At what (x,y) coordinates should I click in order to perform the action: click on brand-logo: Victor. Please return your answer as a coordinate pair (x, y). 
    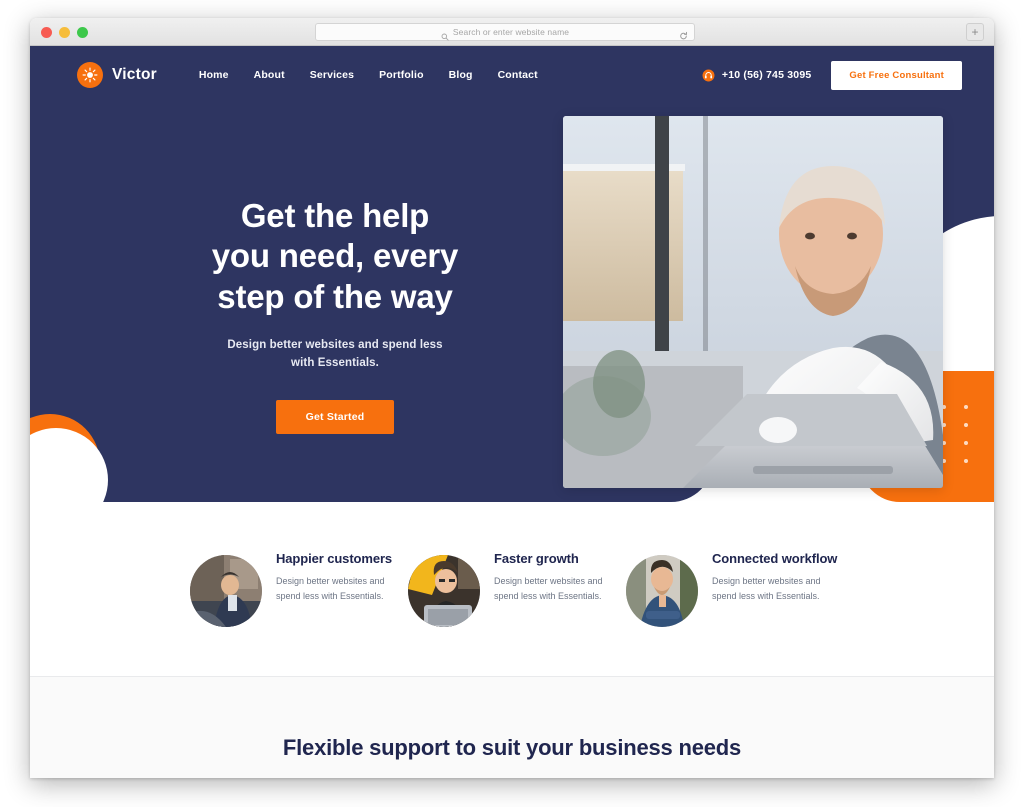
    Looking at the image, I should click on (117, 75).